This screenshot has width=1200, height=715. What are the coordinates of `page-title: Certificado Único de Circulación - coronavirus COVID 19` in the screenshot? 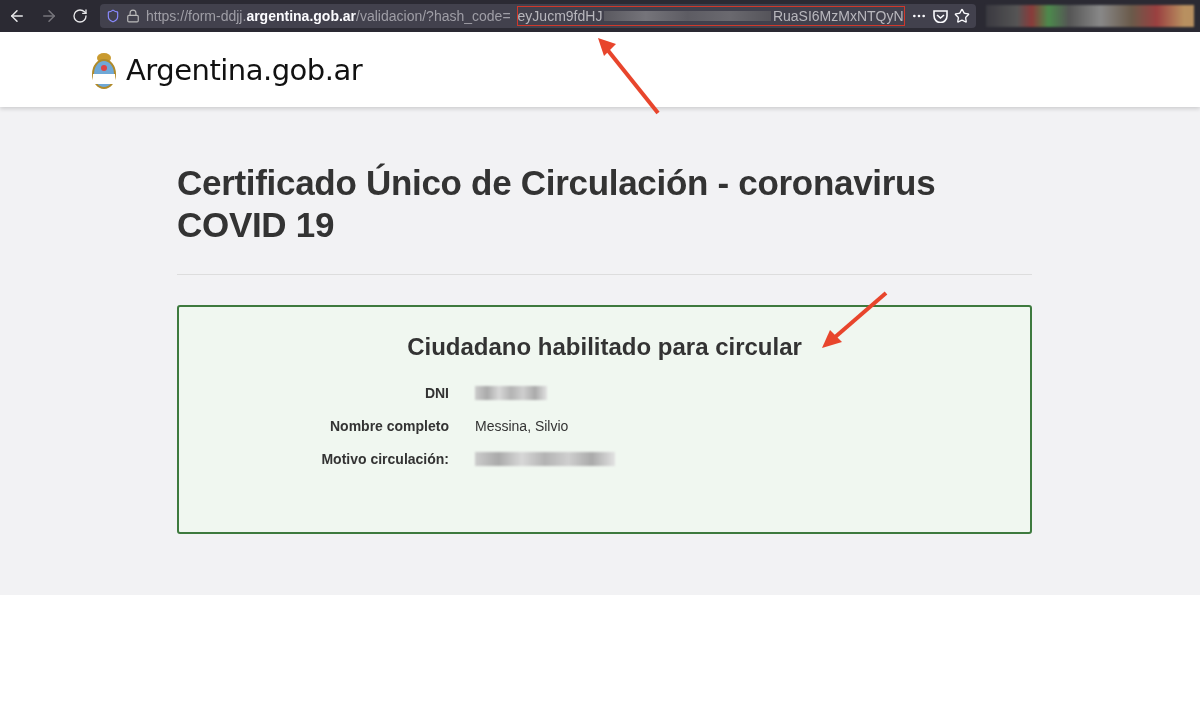 It's located at (557, 204).